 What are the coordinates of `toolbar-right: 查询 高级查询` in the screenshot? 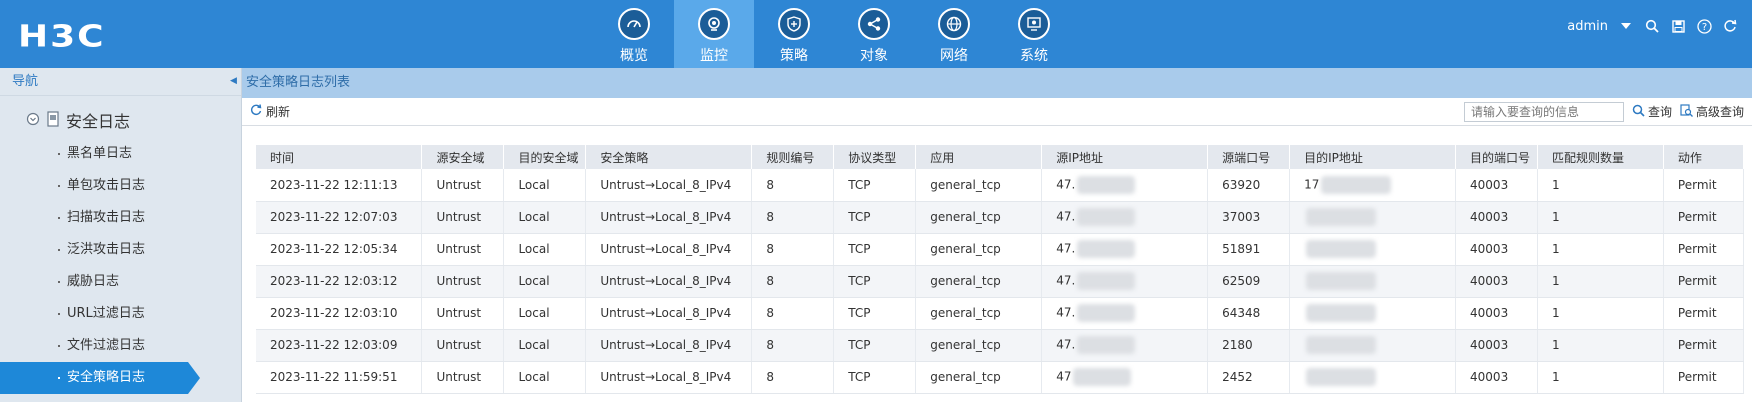 It's located at (1603, 111).